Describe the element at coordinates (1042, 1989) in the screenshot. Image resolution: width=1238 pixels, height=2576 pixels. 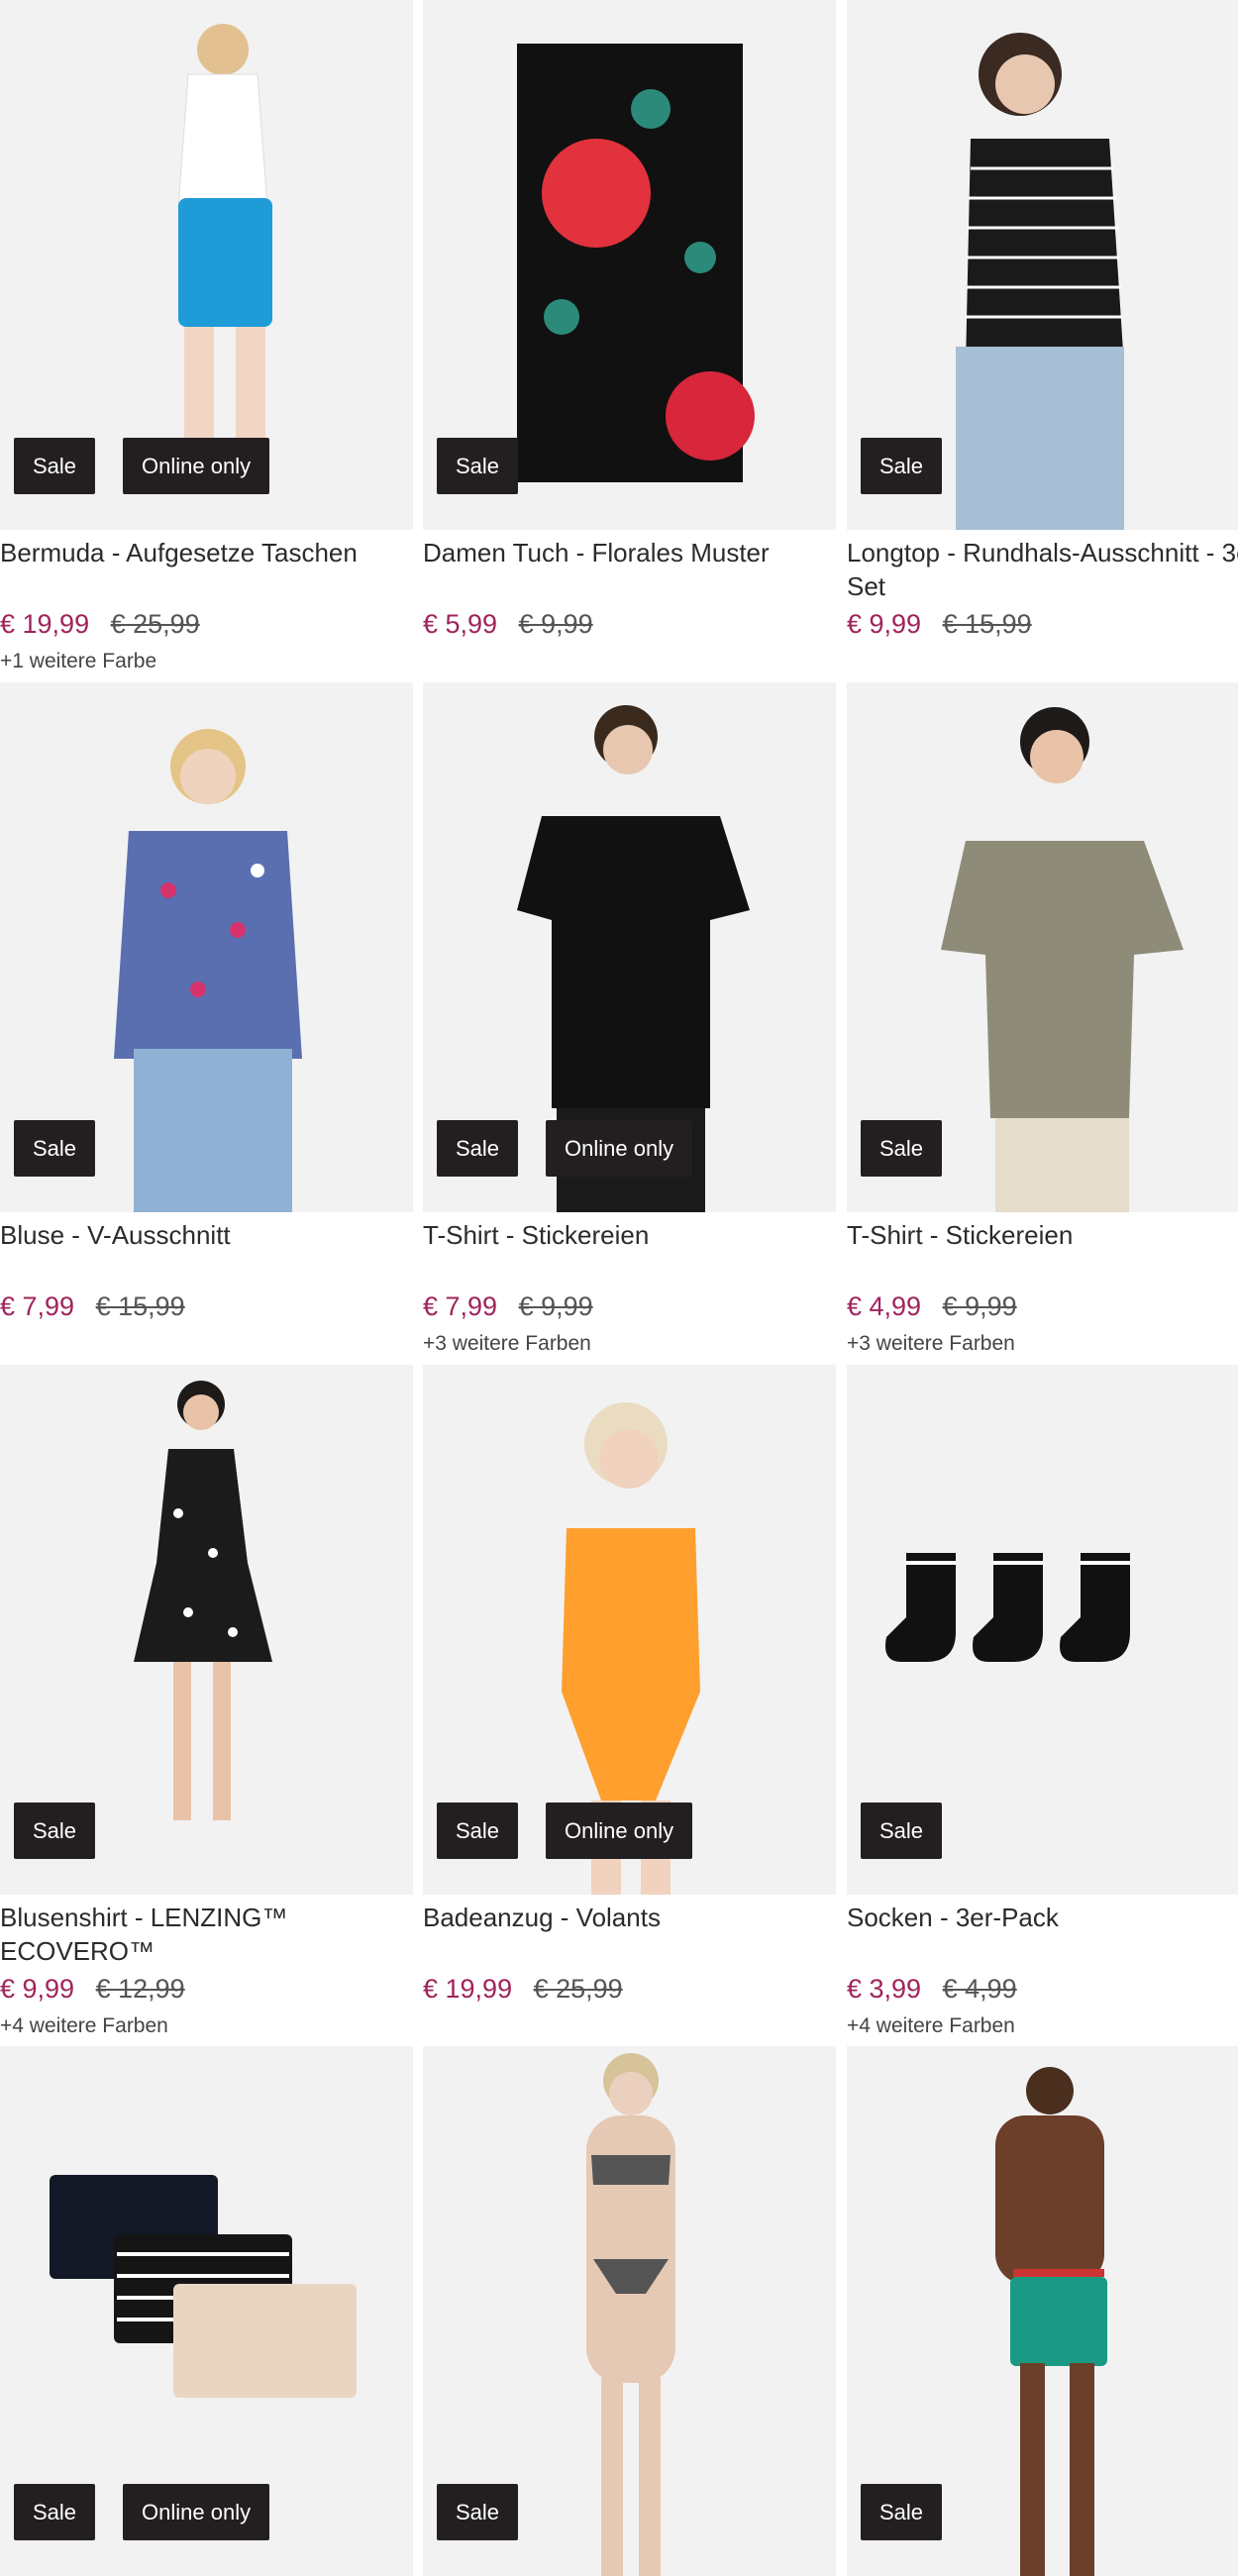
I see `price-row: € 3,99 € 4,99` at that location.